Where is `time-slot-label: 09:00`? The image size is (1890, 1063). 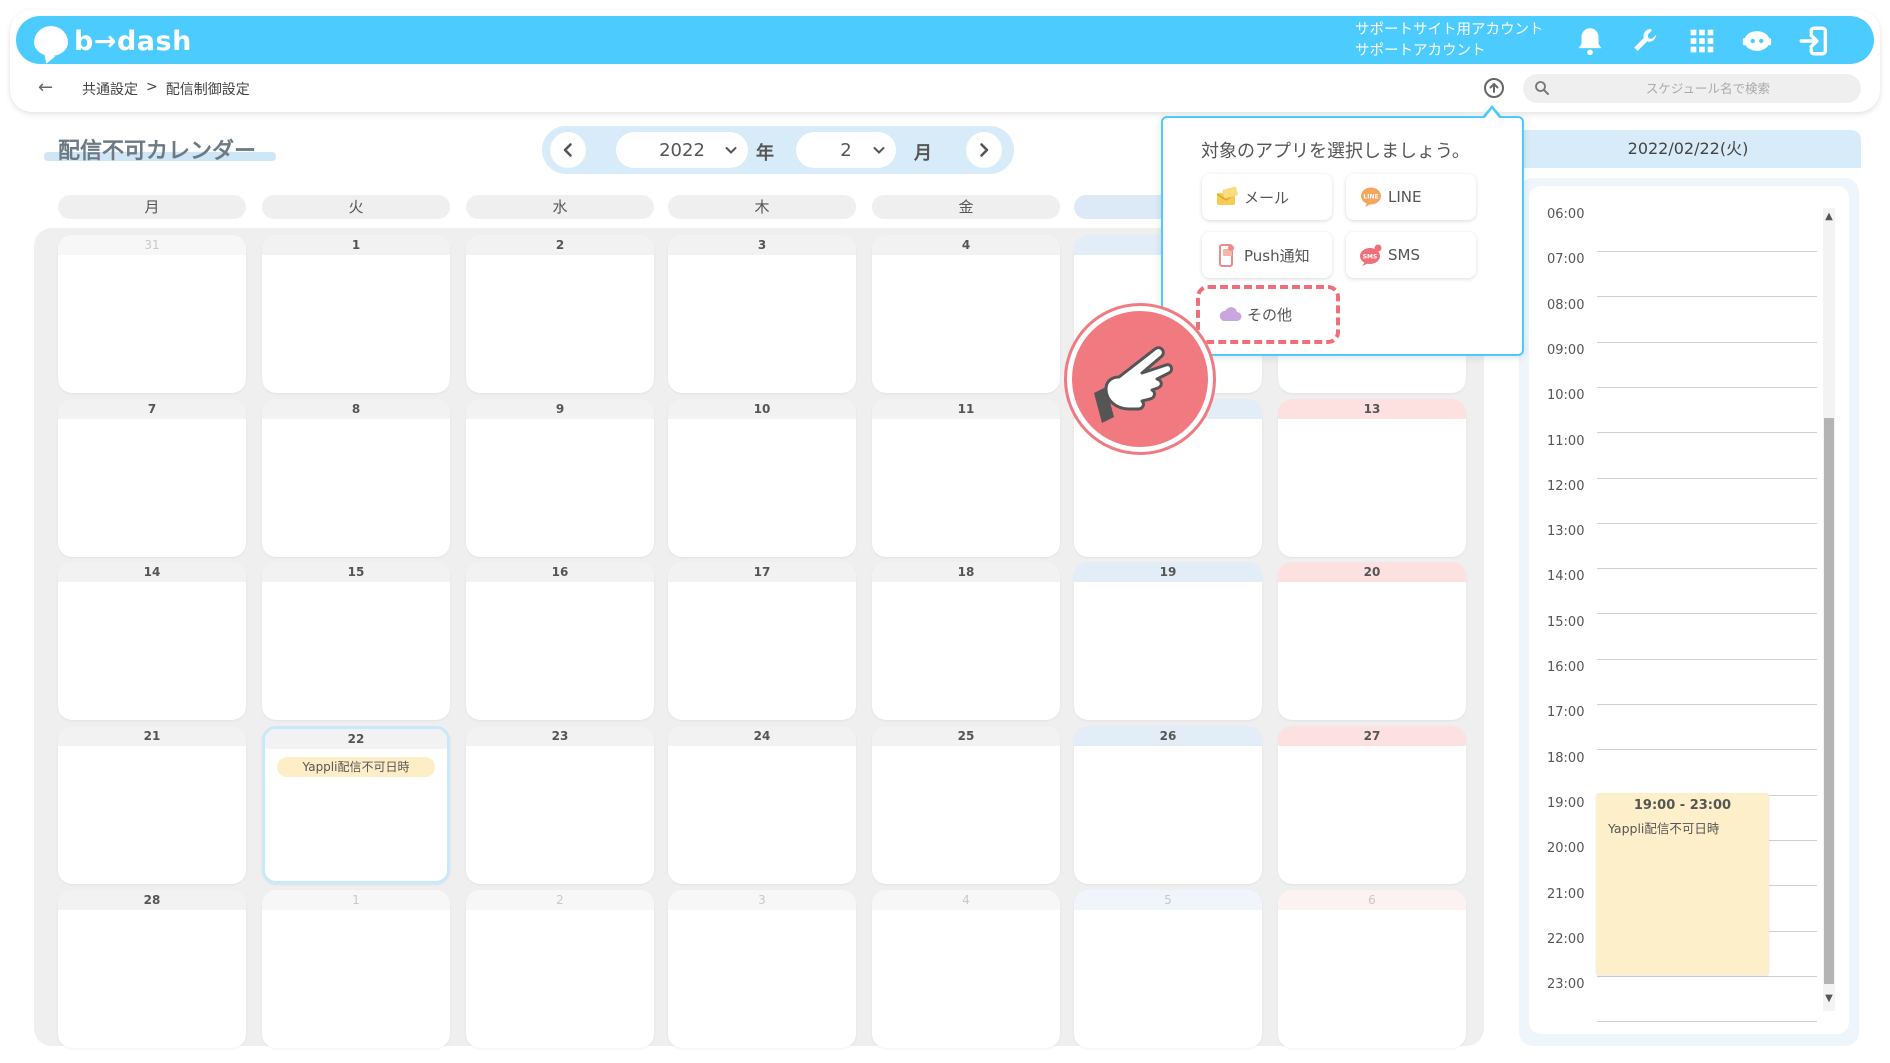
time-slot-label: 09:00 is located at coordinates (1566, 350).